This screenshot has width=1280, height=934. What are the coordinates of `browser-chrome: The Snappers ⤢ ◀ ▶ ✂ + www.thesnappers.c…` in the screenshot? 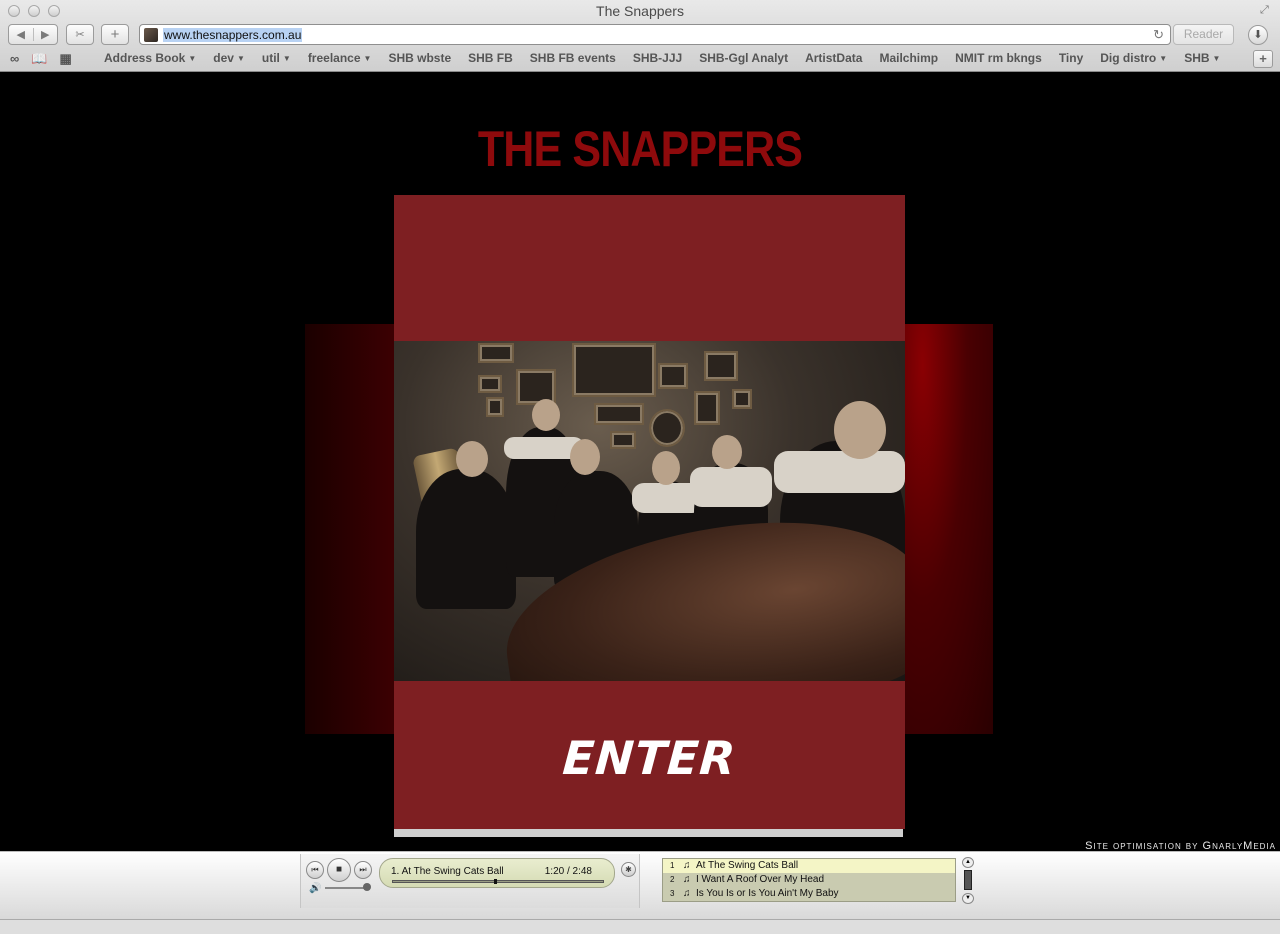 It's located at (640, 36).